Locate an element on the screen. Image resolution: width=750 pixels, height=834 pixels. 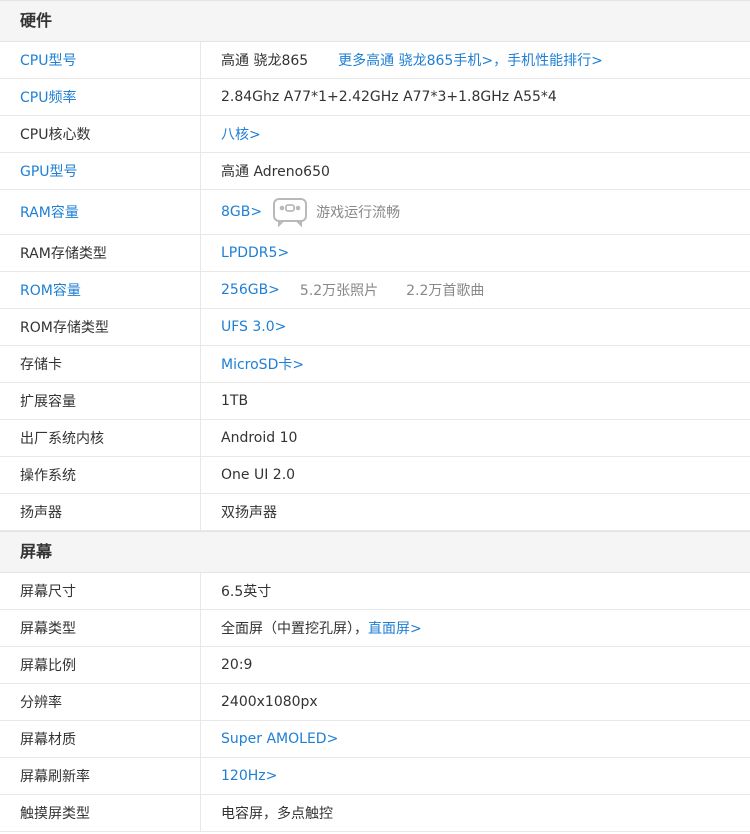
section-title-screen: 屏幕 is located at coordinates (375, 552).